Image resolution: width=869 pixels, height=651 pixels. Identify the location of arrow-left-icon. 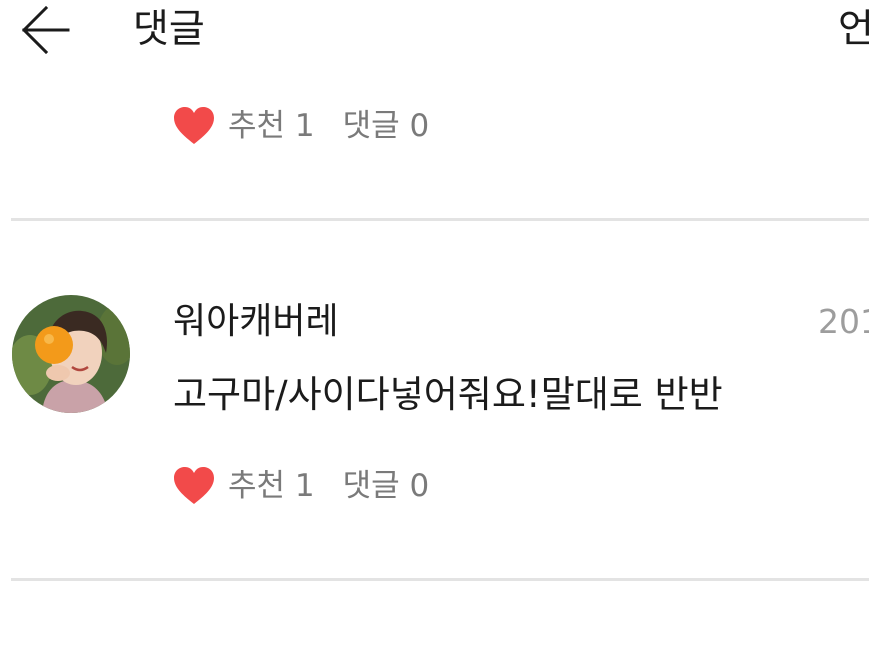
(45, 30).